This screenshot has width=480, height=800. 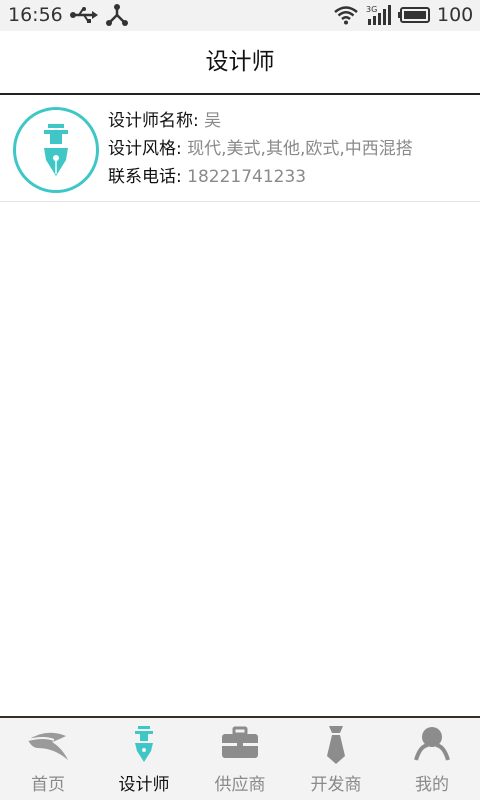 I want to click on user-icon, so click(x=432, y=744).